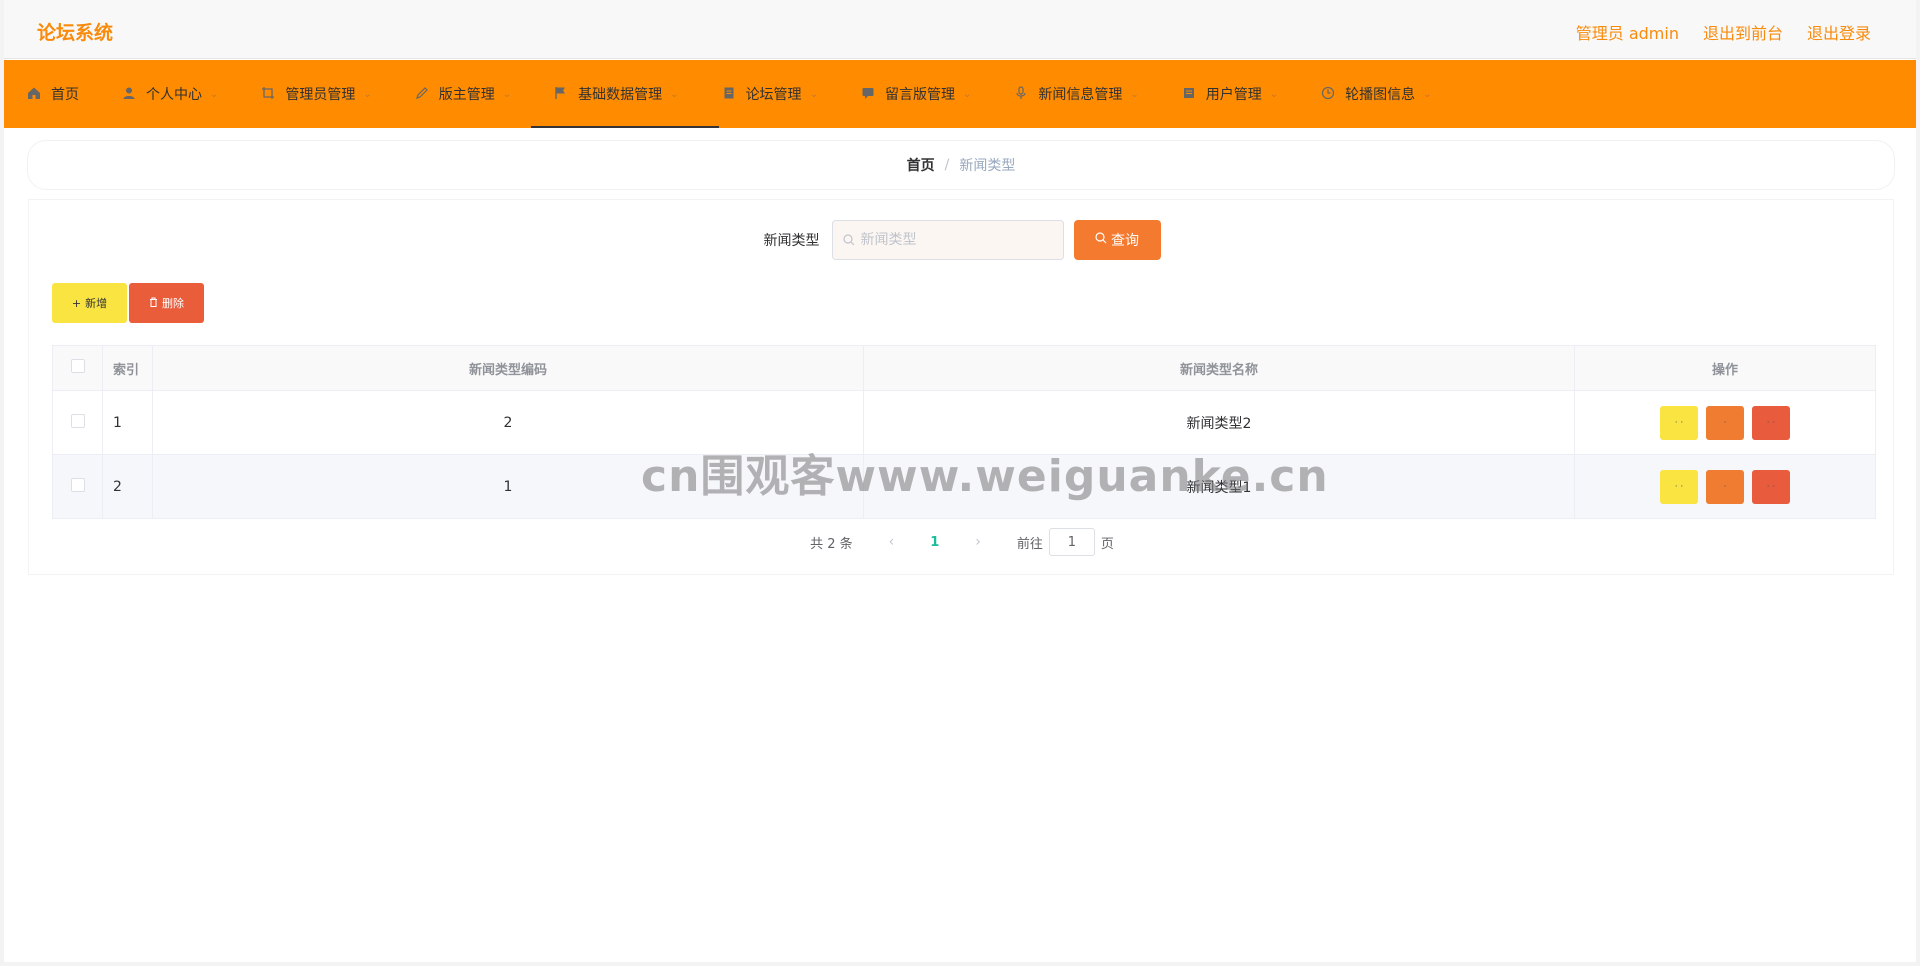 Image resolution: width=1920 pixels, height=966 pixels. Describe the element at coordinates (127, 368) in the screenshot. I see `column-header-index: 索引` at that location.